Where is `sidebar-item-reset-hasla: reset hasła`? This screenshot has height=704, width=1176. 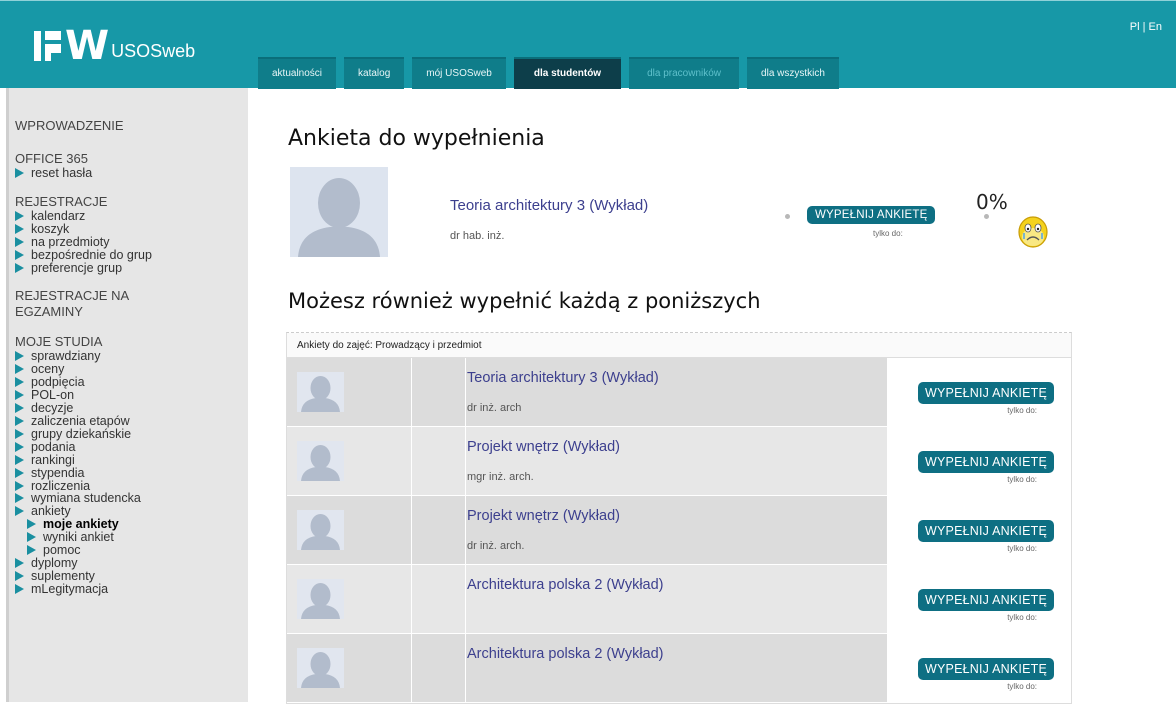 sidebar-item-reset-hasla: reset hasła is located at coordinates (131, 173).